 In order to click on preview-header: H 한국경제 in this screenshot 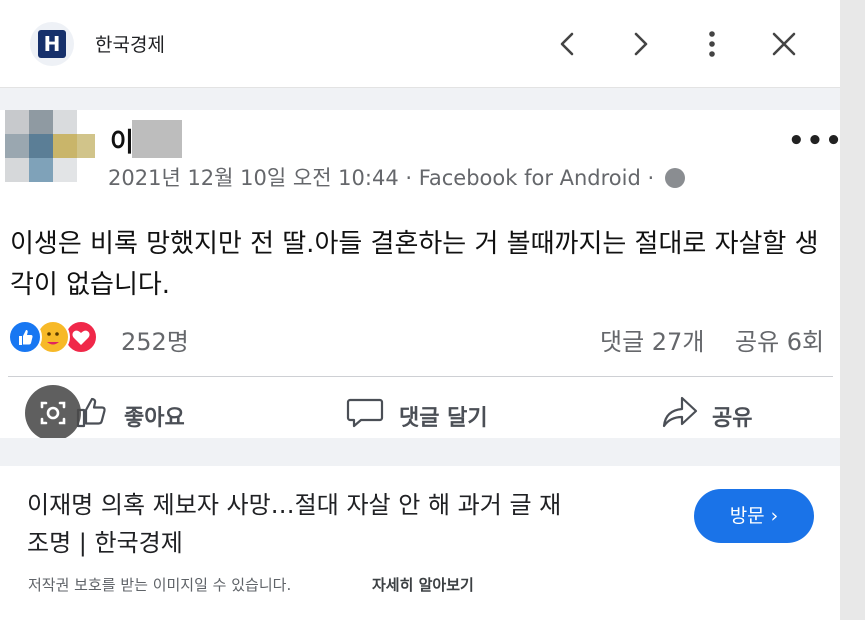, I will do `click(432, 44)`.